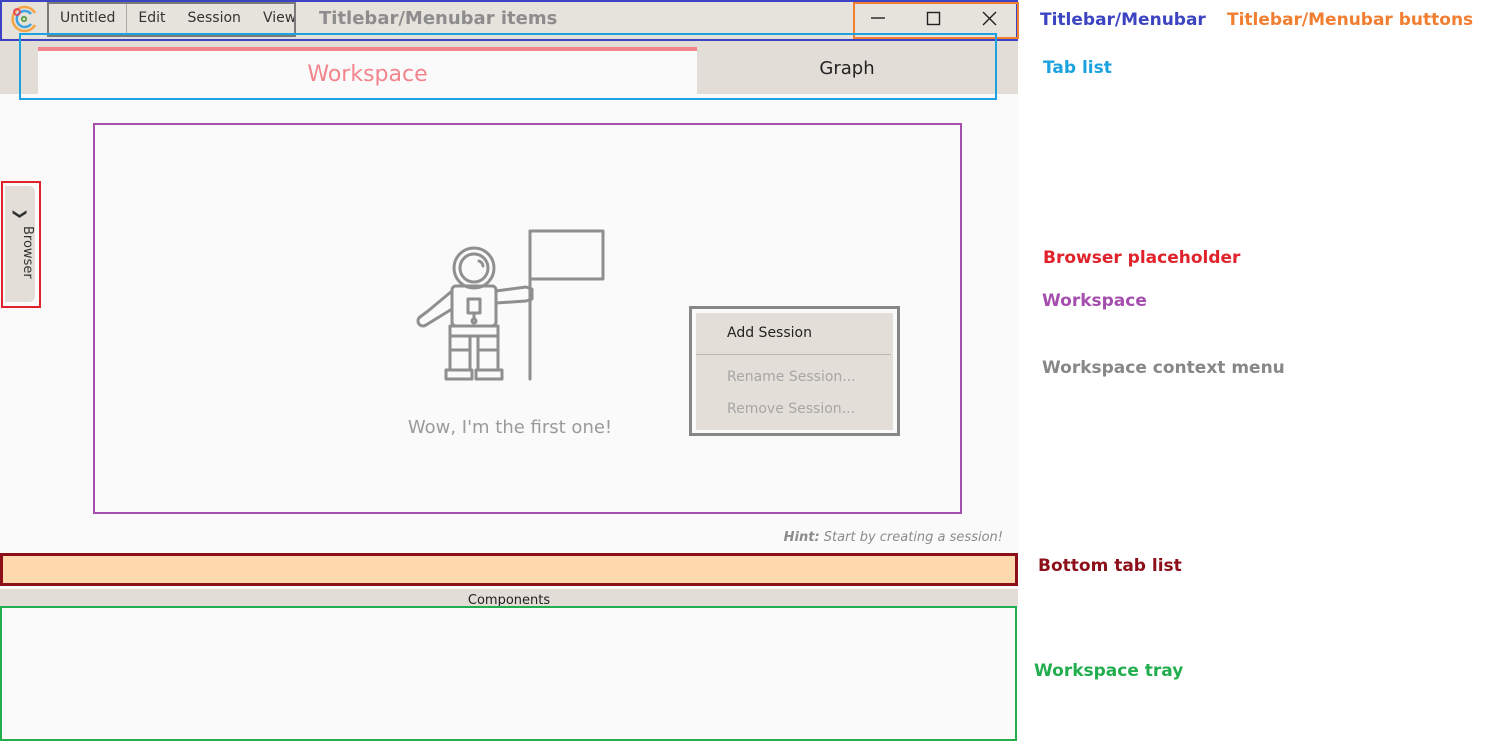 The width and height of the screenshot is (1493, 741). What do you see at coordinates (509, 674) in the screenshot?
I see `workspace-tray` at bounding box center [509, 674].